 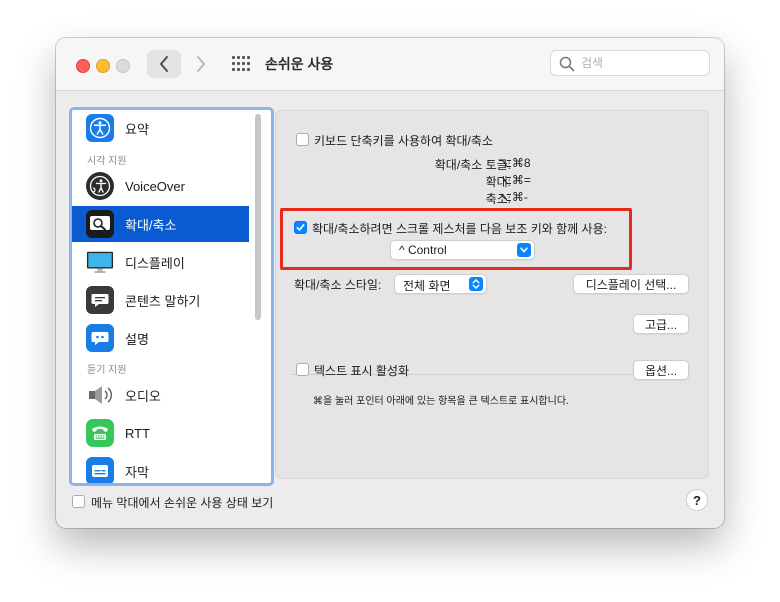 I want to click on show-all-grid-icon, so click(x=241, y=64).